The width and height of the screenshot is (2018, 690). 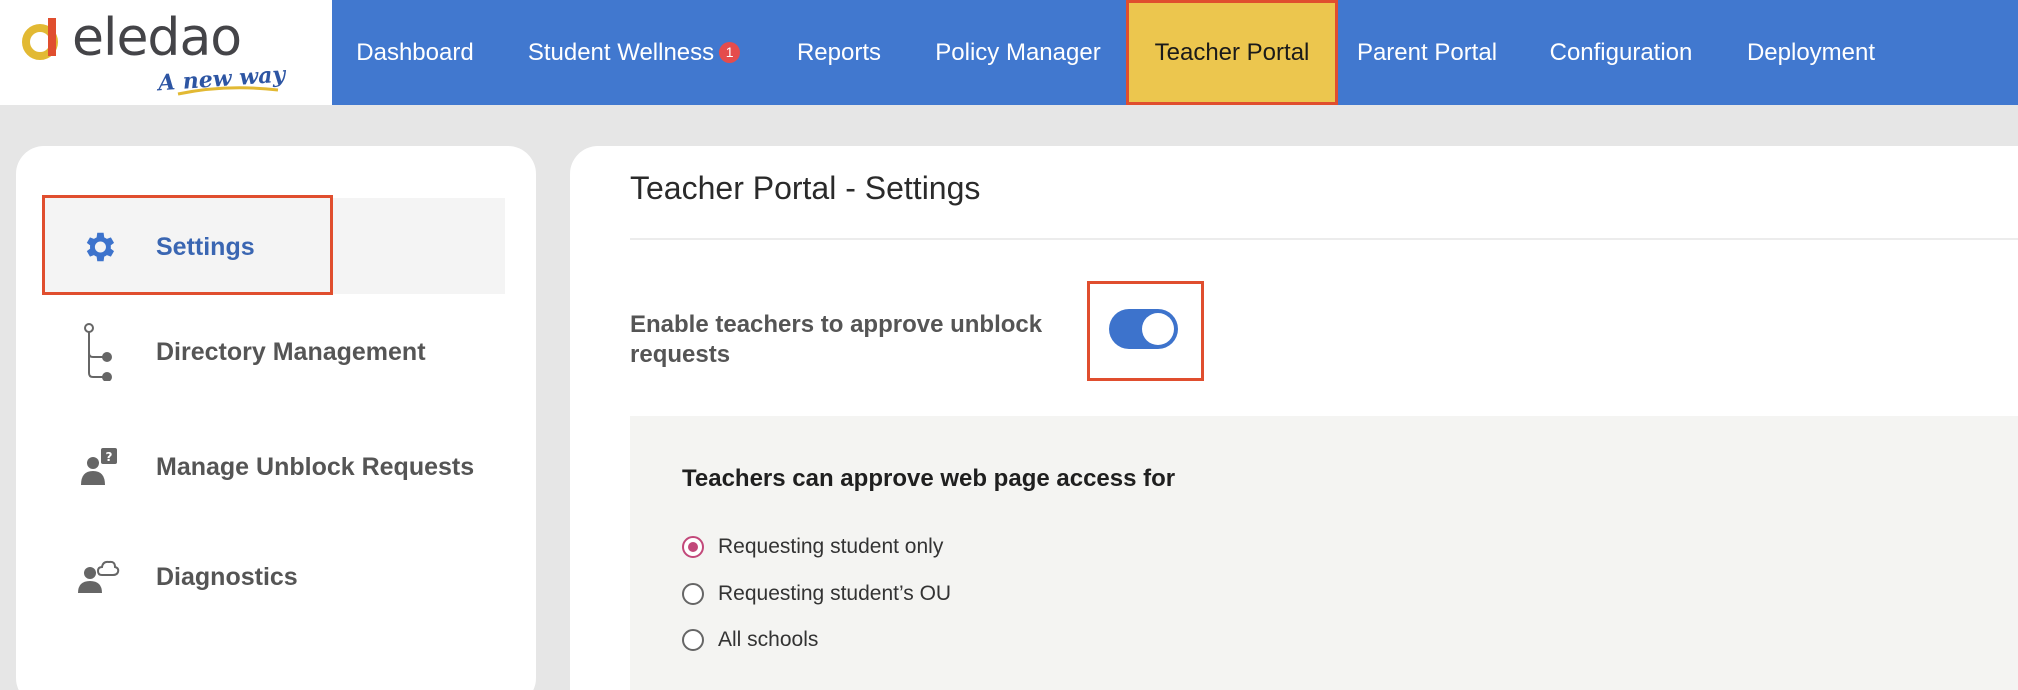 What do you see at coordinates (40, 39) in the screenshot?
I see `logo-mark-icon` at bounding box center [40, 39].